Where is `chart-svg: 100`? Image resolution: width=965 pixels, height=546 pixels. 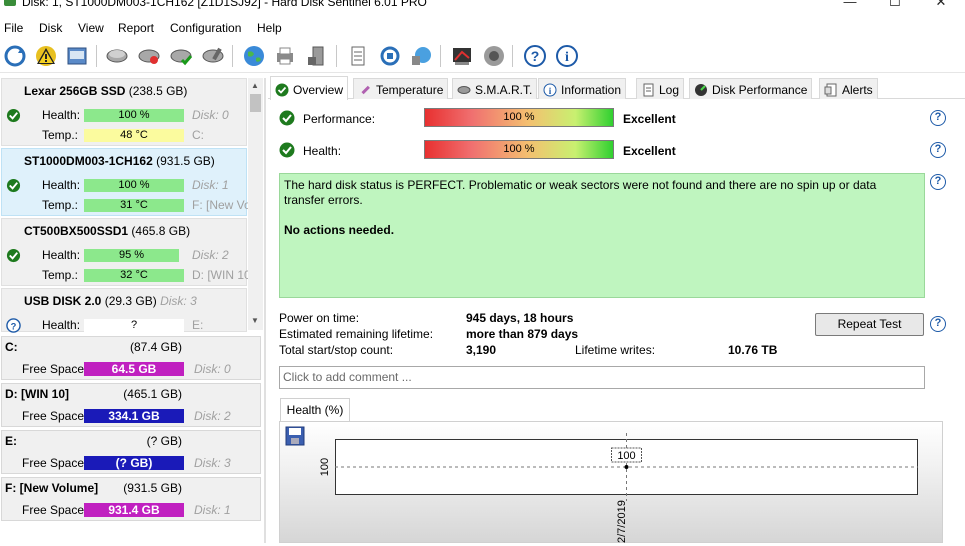 chart-svg: 100 is located at coordinates (626, 467).